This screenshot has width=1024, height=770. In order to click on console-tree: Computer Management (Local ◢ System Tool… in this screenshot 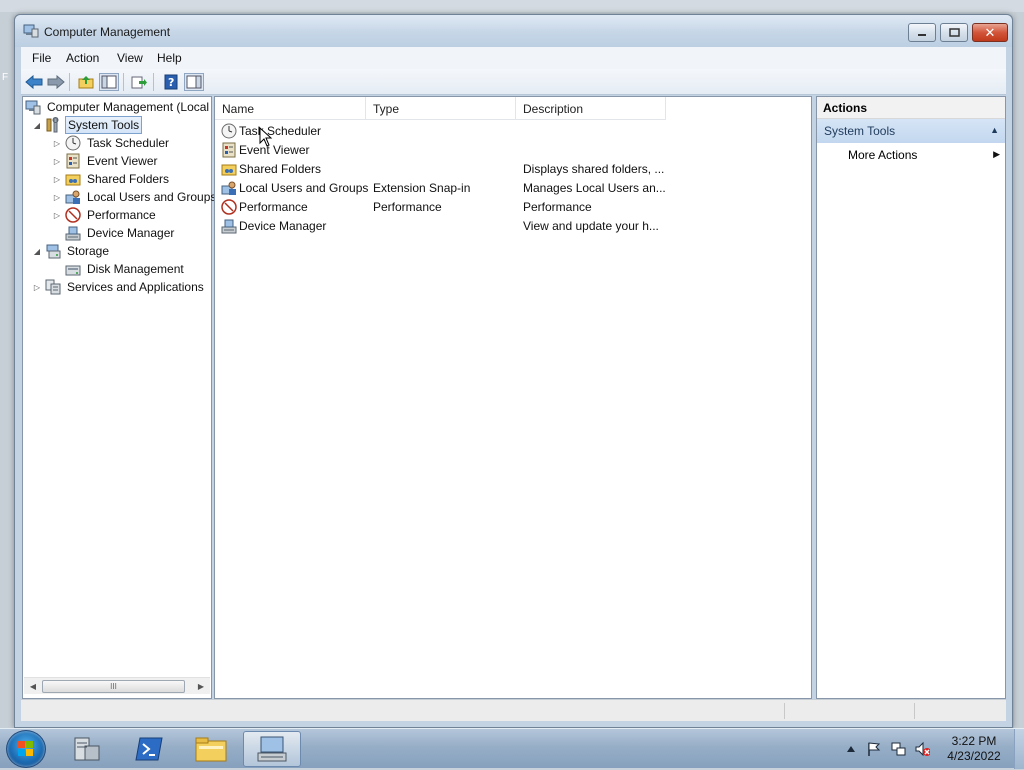, I will do `click(119, 397)`.